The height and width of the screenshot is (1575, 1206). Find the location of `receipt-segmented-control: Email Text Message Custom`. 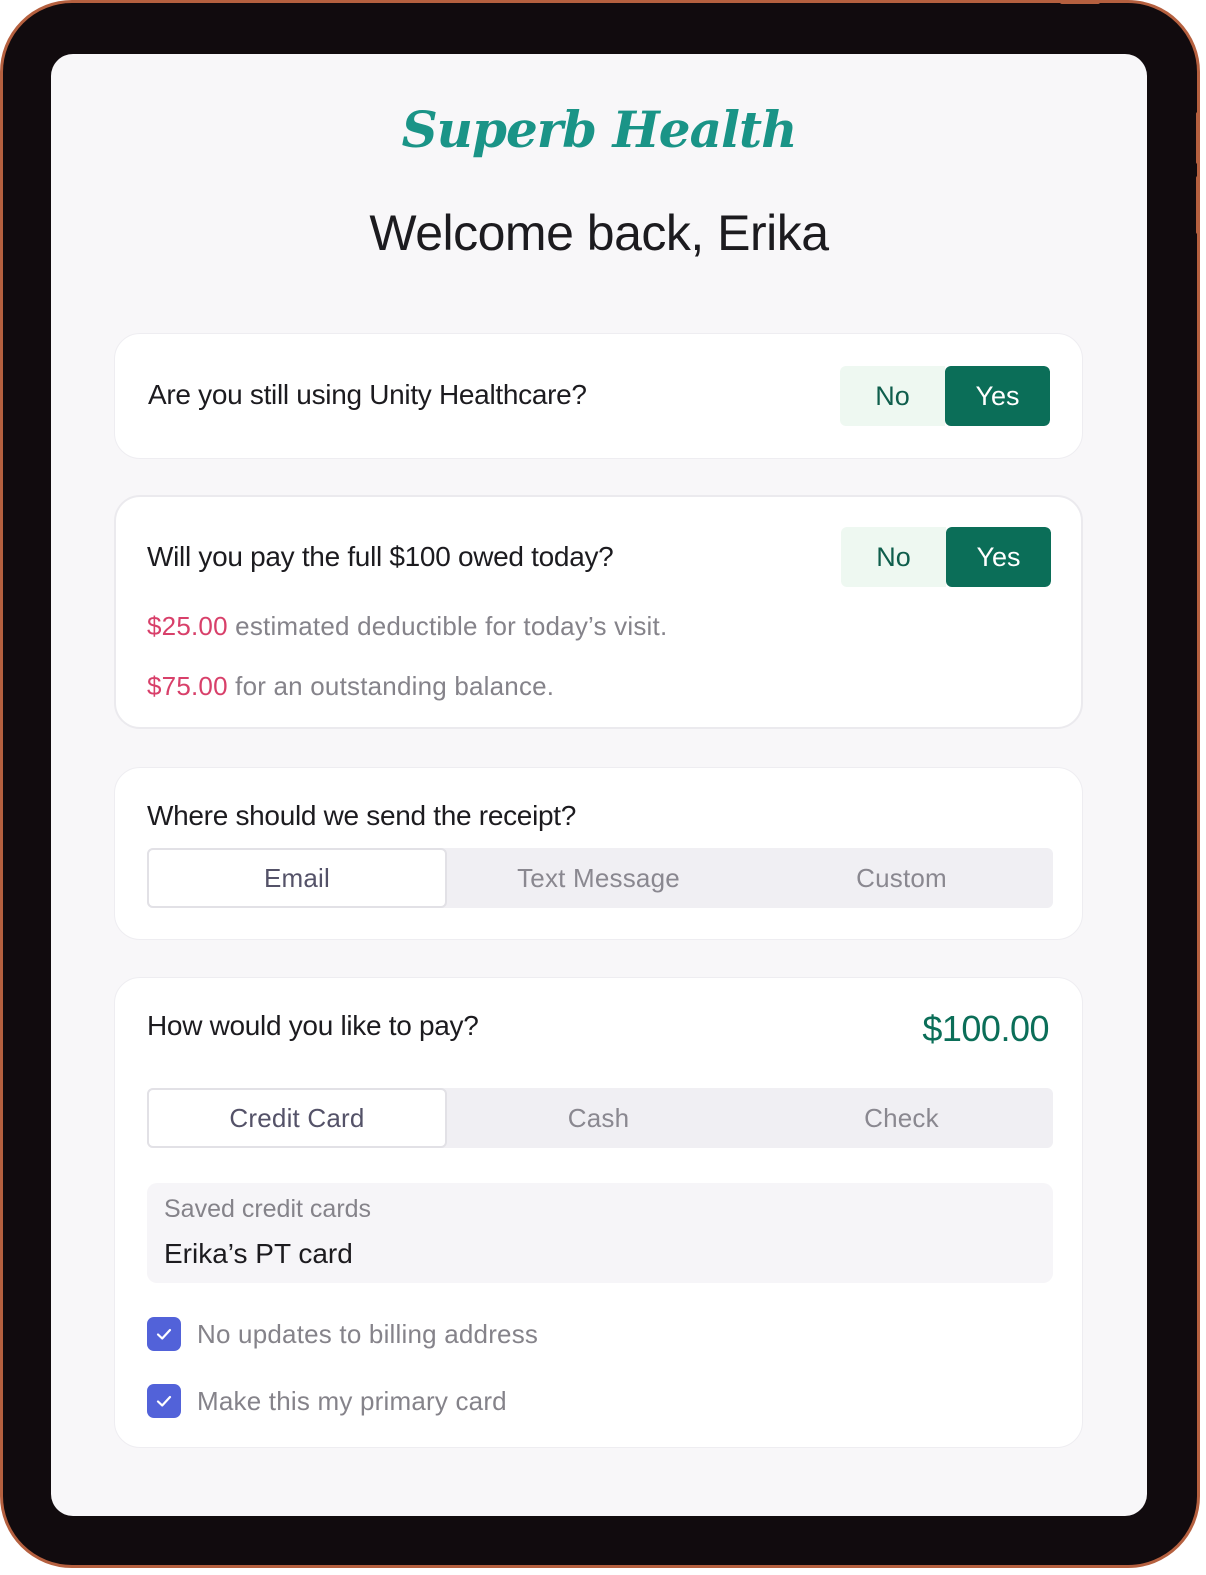

receipt-segmented-control: Email Text Message Custom is located at coordinates (600, 878).